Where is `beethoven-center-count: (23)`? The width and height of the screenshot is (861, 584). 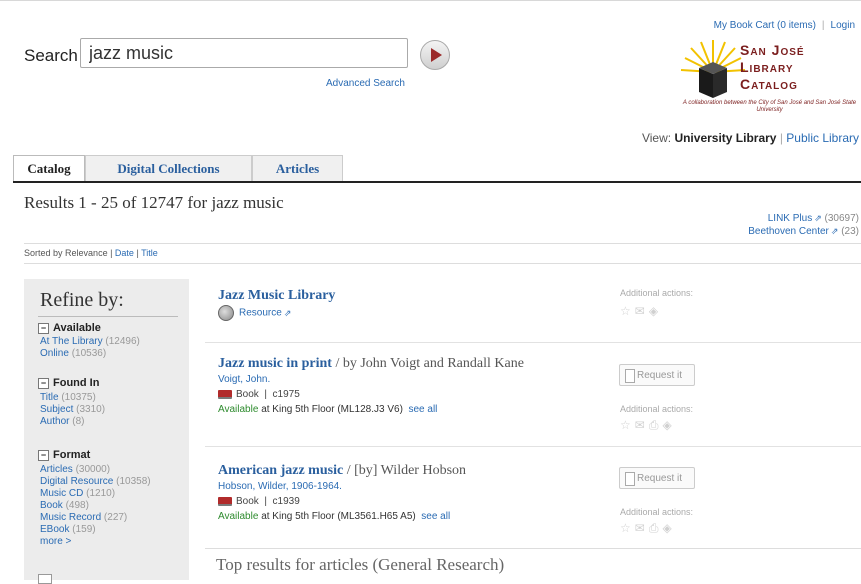
beethoven-center-count: (23) is located at coordinates (850, 231).